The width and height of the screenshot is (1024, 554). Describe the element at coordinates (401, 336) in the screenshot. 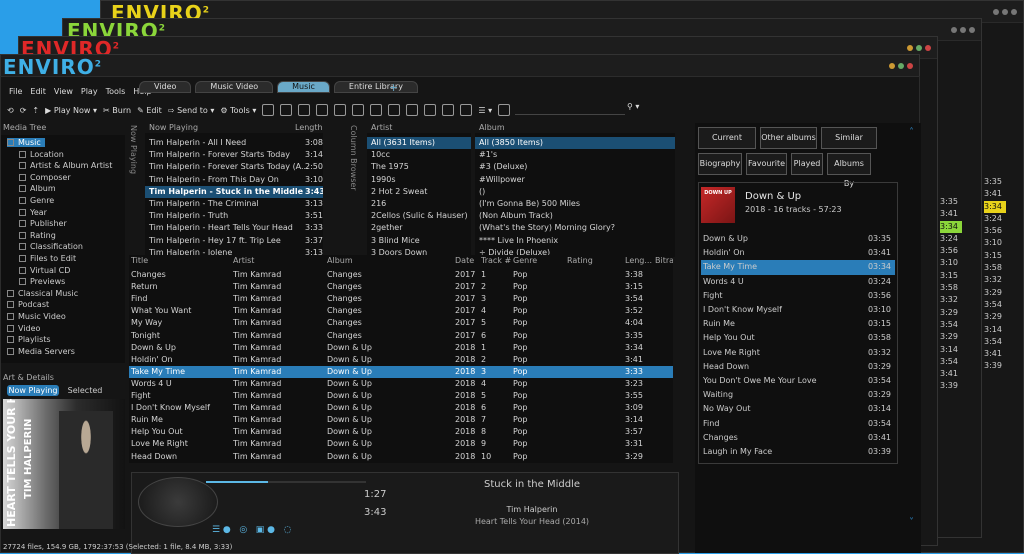

I see `table-row: Tonight Tim Kamrad Changes 2017 6 Pop 3:35` at that location.